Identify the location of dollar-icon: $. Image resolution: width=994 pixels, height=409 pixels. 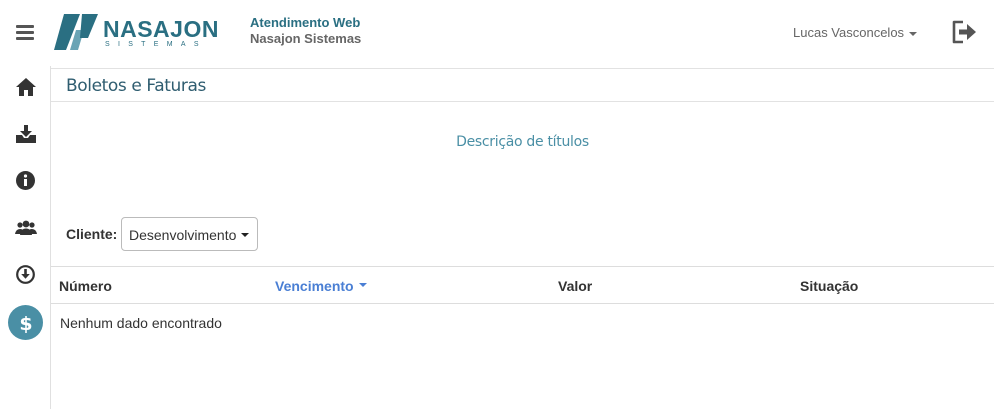
(25, 323).